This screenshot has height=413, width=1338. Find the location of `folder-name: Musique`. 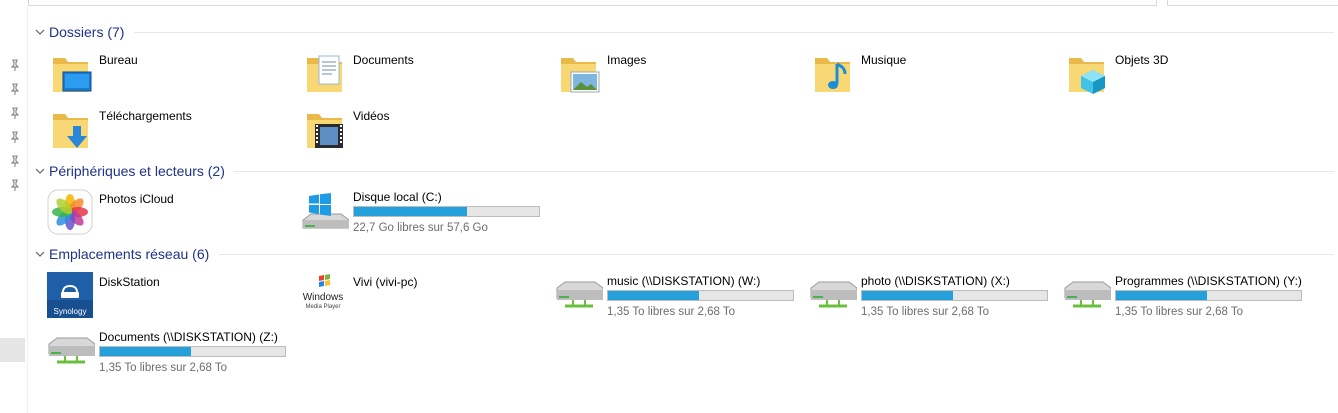

folder-name: Musique is located at coordinates (884, 60).